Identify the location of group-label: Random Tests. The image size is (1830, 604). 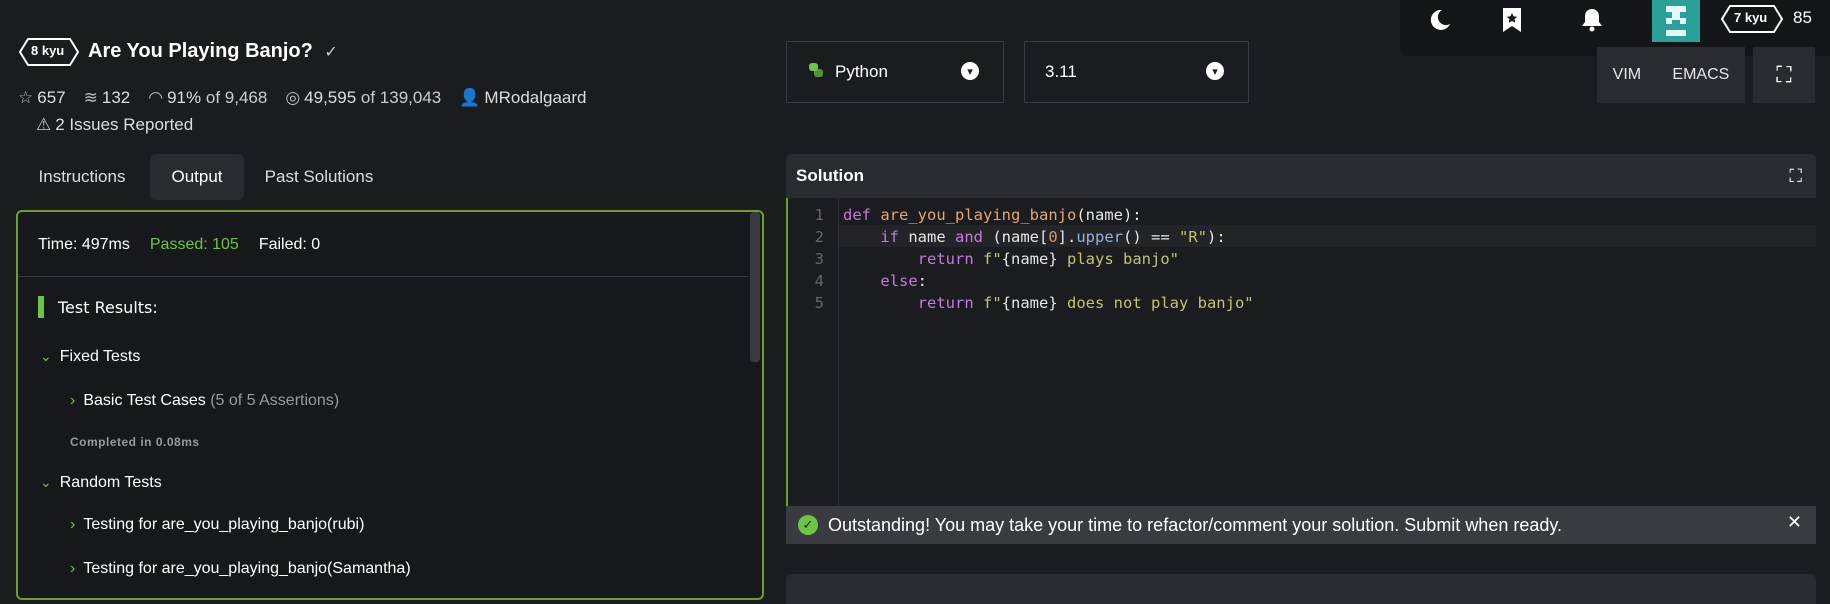
(110, 482).